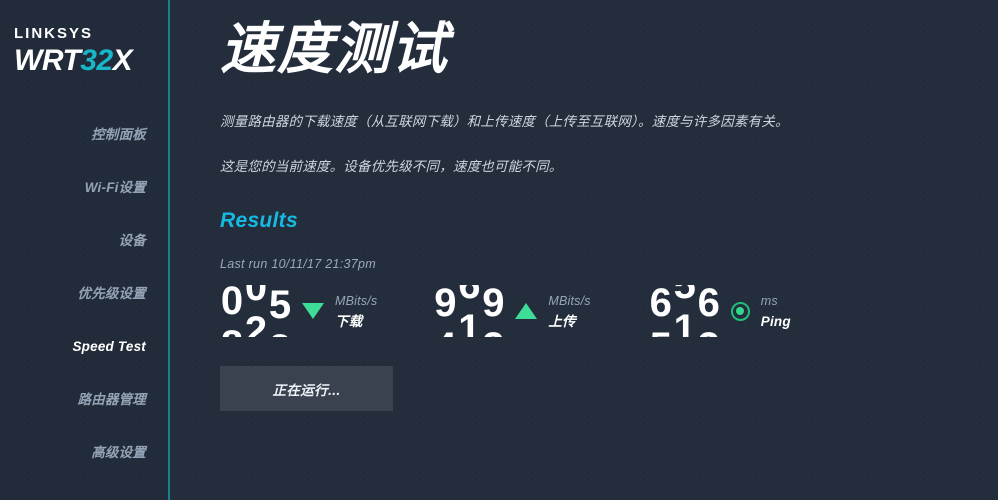  What do you see at coordinates (391, 166) in the screenshot?
I see `description-paragraph-2: 这是您的当前速度。设备优先级不同，速度也可能不同。` at bounding box center [391, 166].